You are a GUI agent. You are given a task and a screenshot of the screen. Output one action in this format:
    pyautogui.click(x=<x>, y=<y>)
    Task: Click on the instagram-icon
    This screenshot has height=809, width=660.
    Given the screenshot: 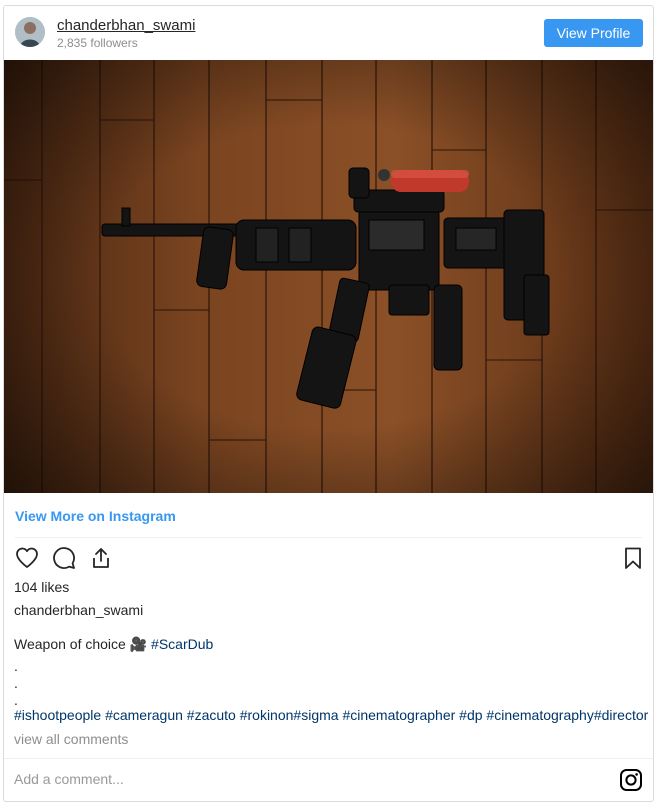 What is the action you would take?
    pyautogui.click(x=631, y=780)
    